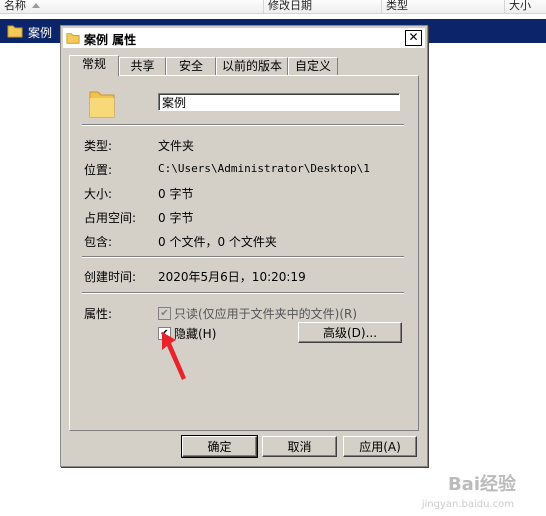 The width and height of the screenshot is (546, 516). Describe the element at coordinates (176, 146) in the screenshot. I see `type-value: 文件夹` at that location.